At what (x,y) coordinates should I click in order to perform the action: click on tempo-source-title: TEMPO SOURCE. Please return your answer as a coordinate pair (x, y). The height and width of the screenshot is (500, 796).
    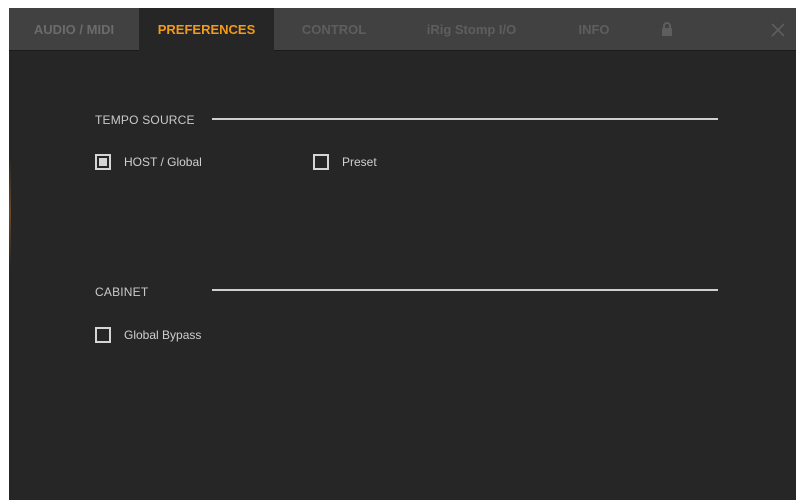
    Looking at the image, I should click on (145, 120).